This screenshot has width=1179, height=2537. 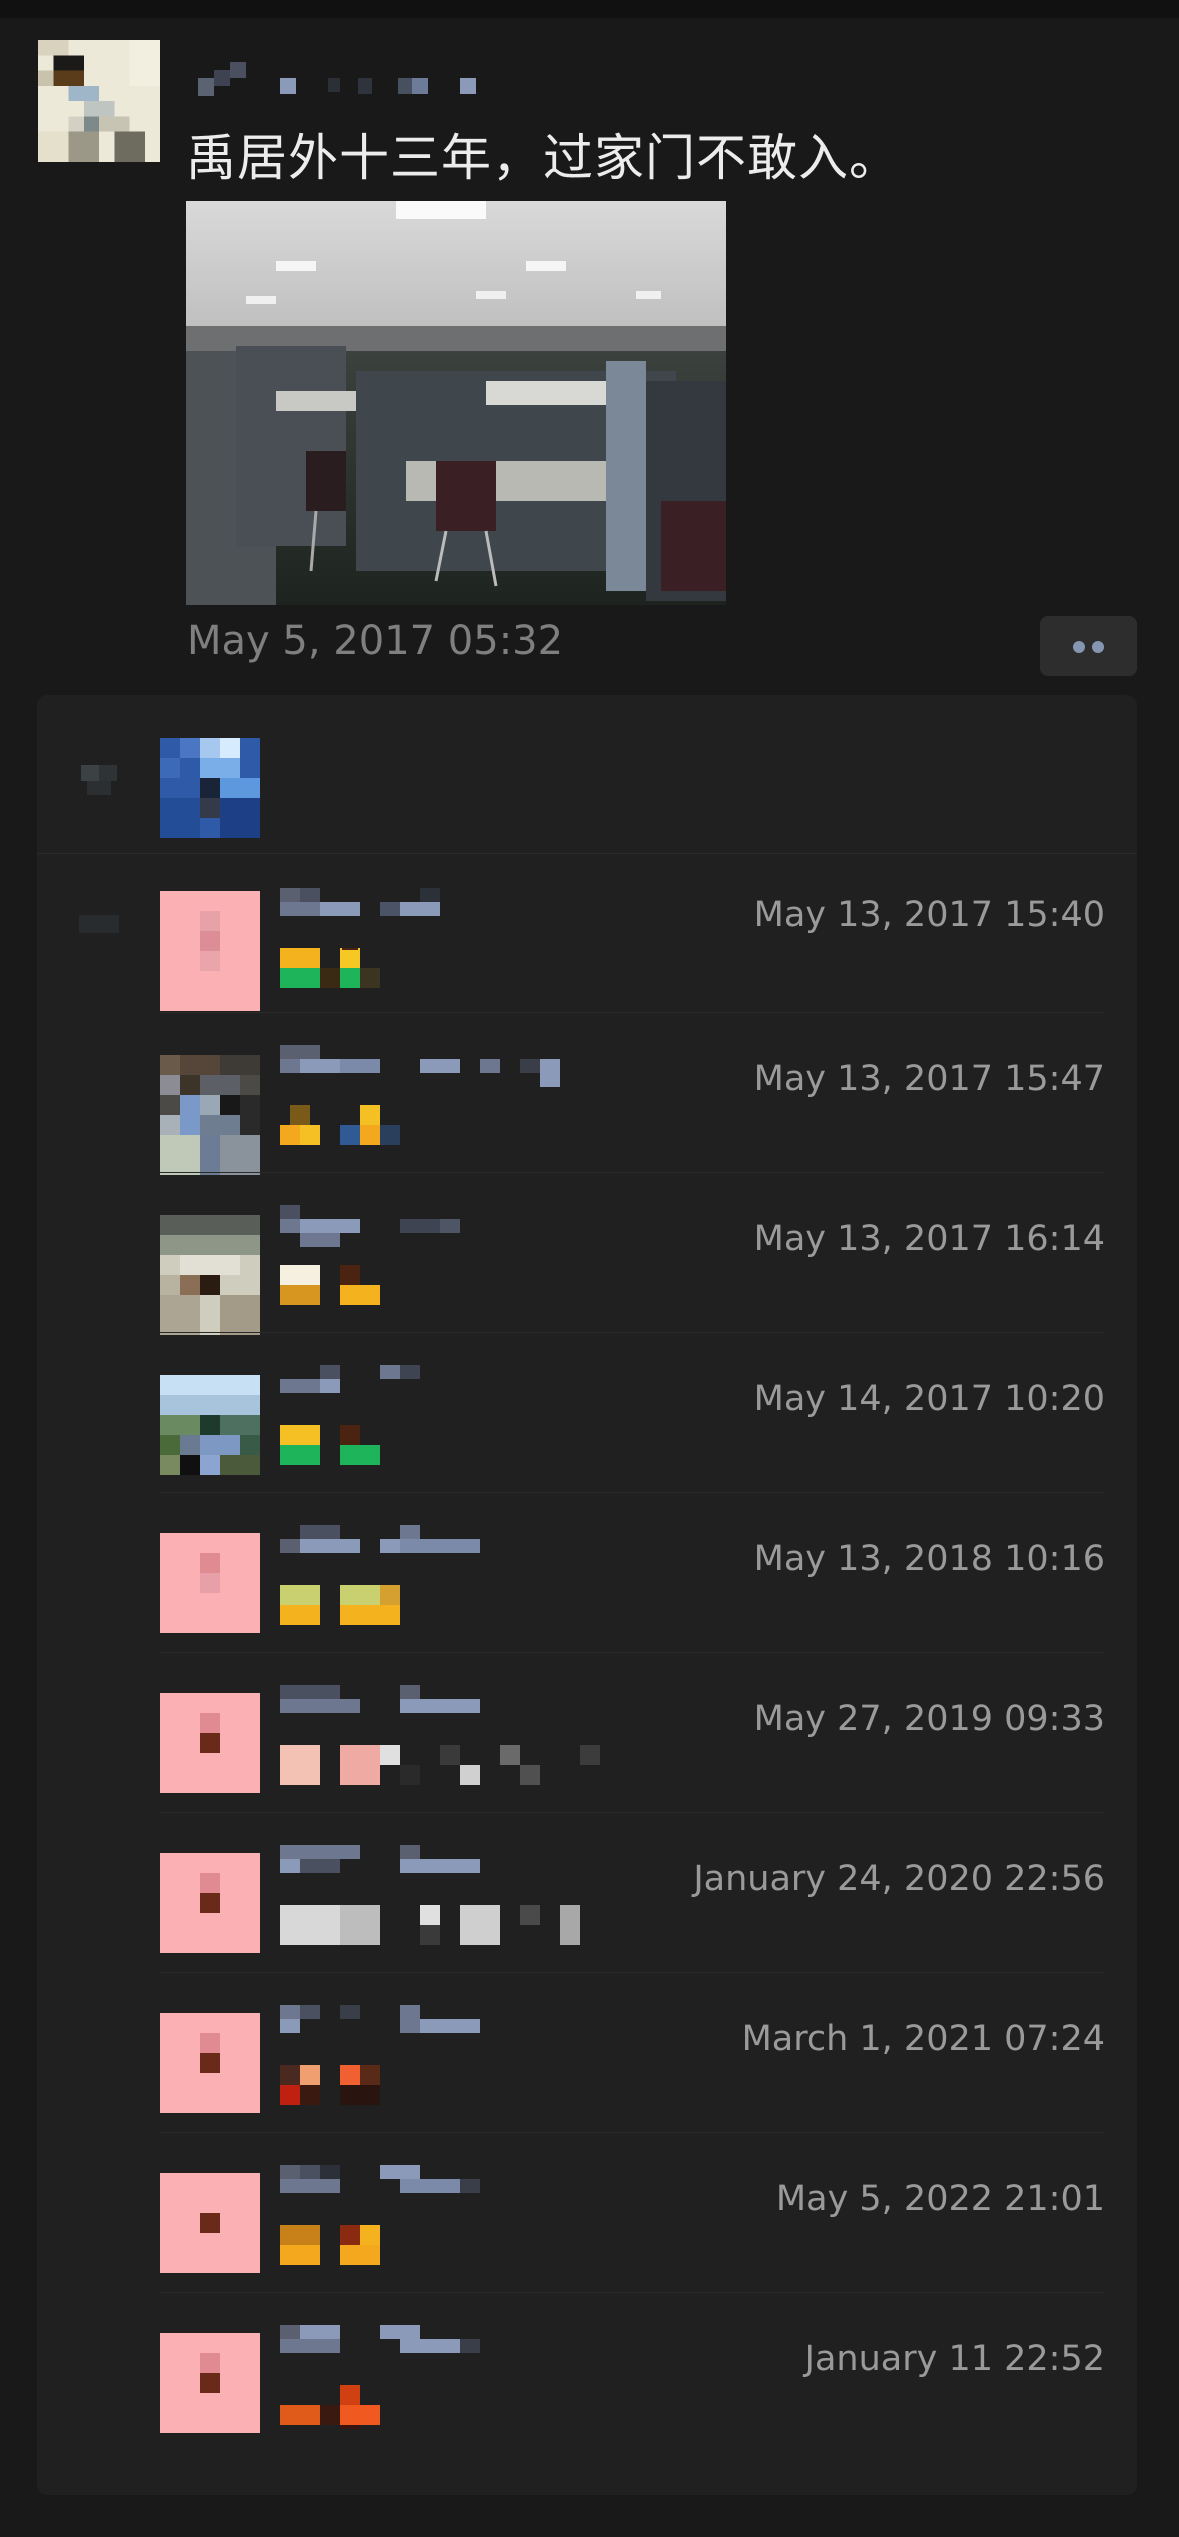 I want to click on poster-avatar-image, so click(x=99, y=101).